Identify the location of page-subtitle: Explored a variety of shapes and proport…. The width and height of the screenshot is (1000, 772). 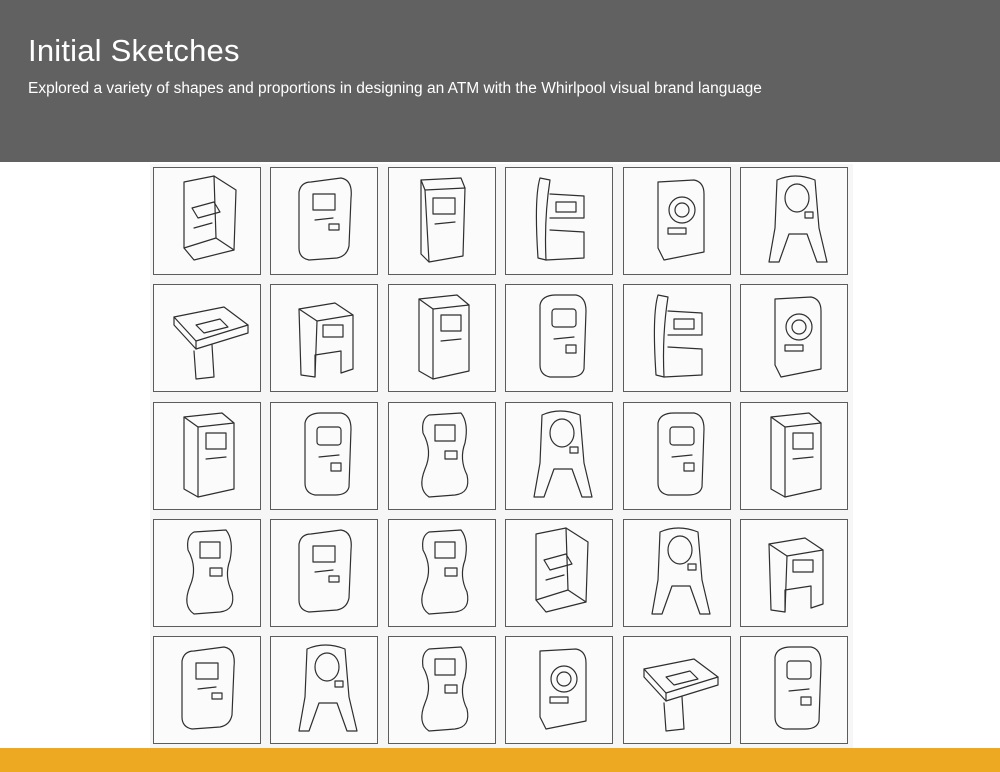
(395, 88).